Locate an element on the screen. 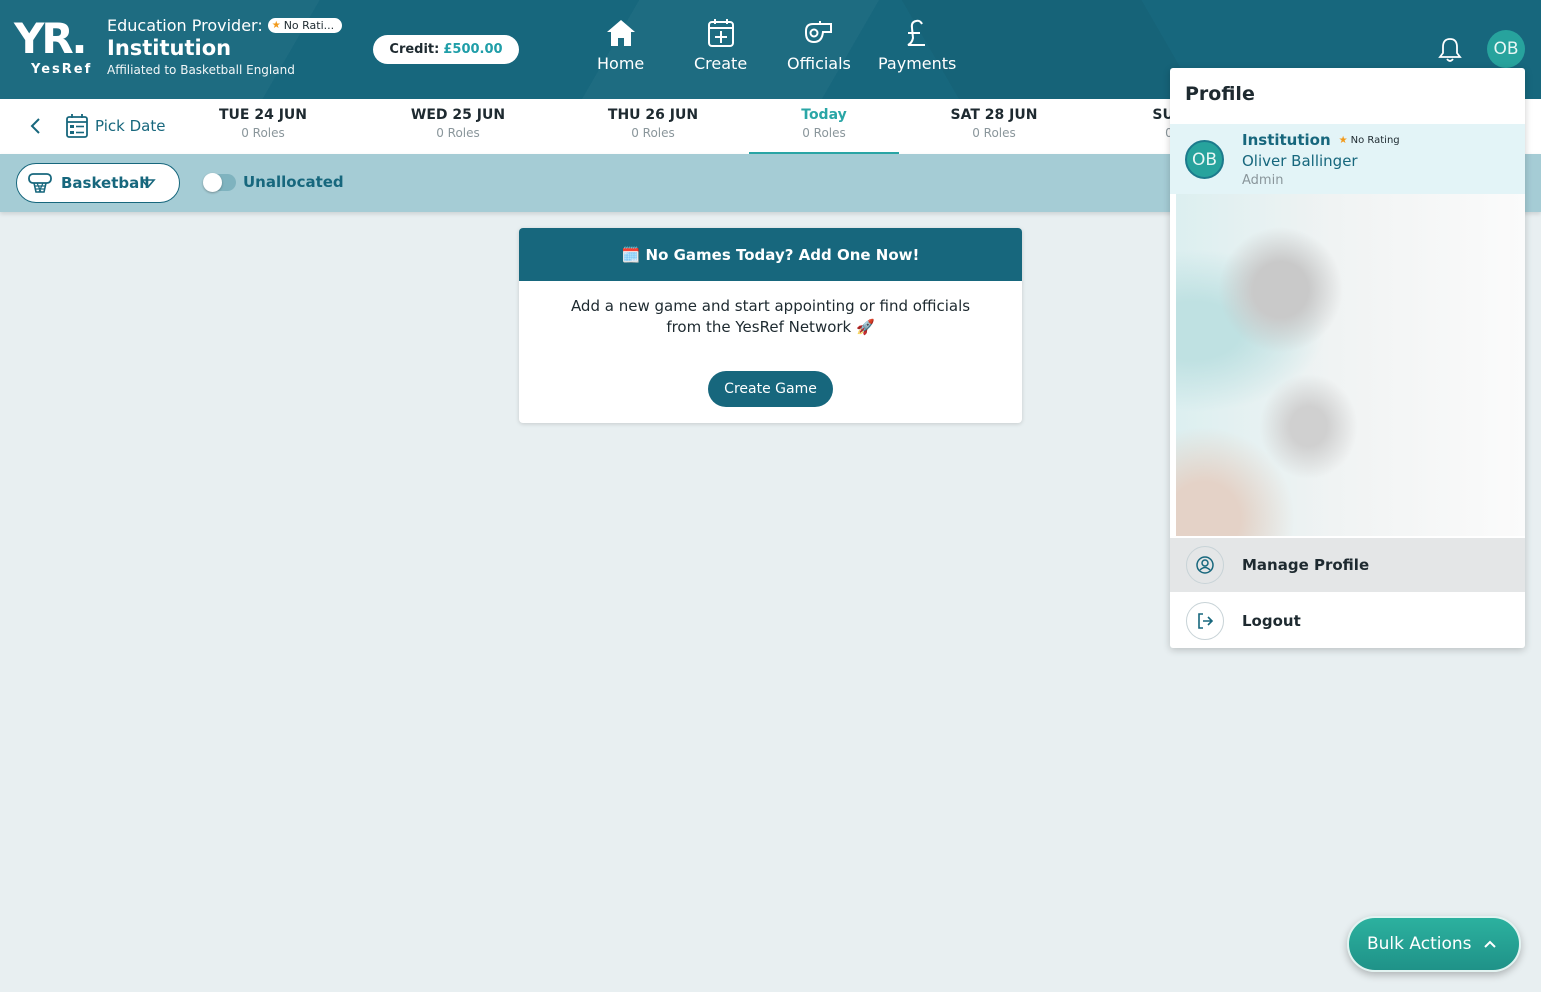 This screenshot has width=1541, height=992. create-game-button: Create Game is located at coordinates (770, 389).